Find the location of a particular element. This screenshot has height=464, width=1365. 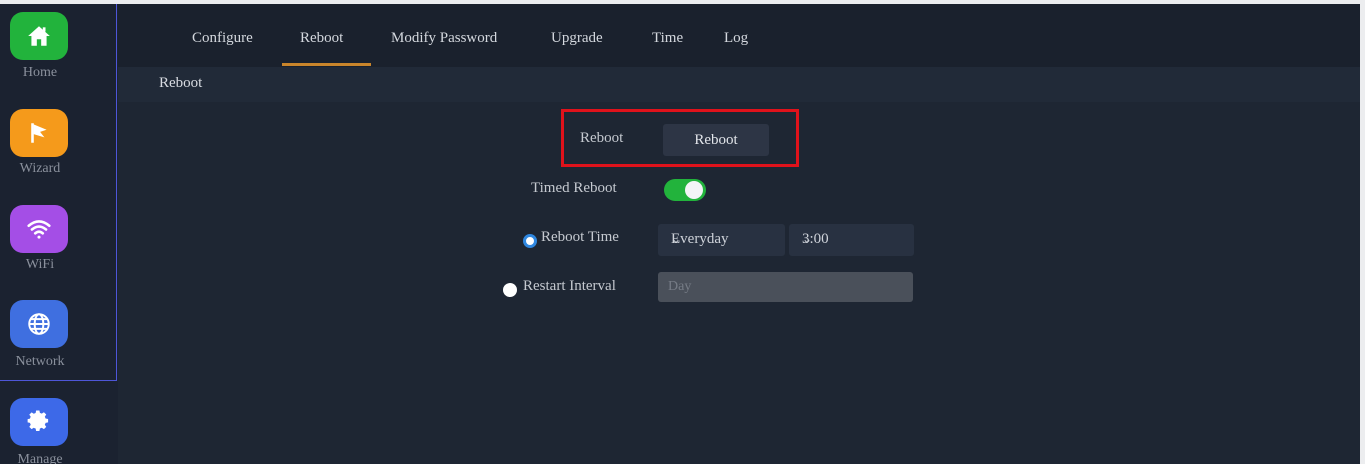

wifi-icon is located at coordinates (39, 229).